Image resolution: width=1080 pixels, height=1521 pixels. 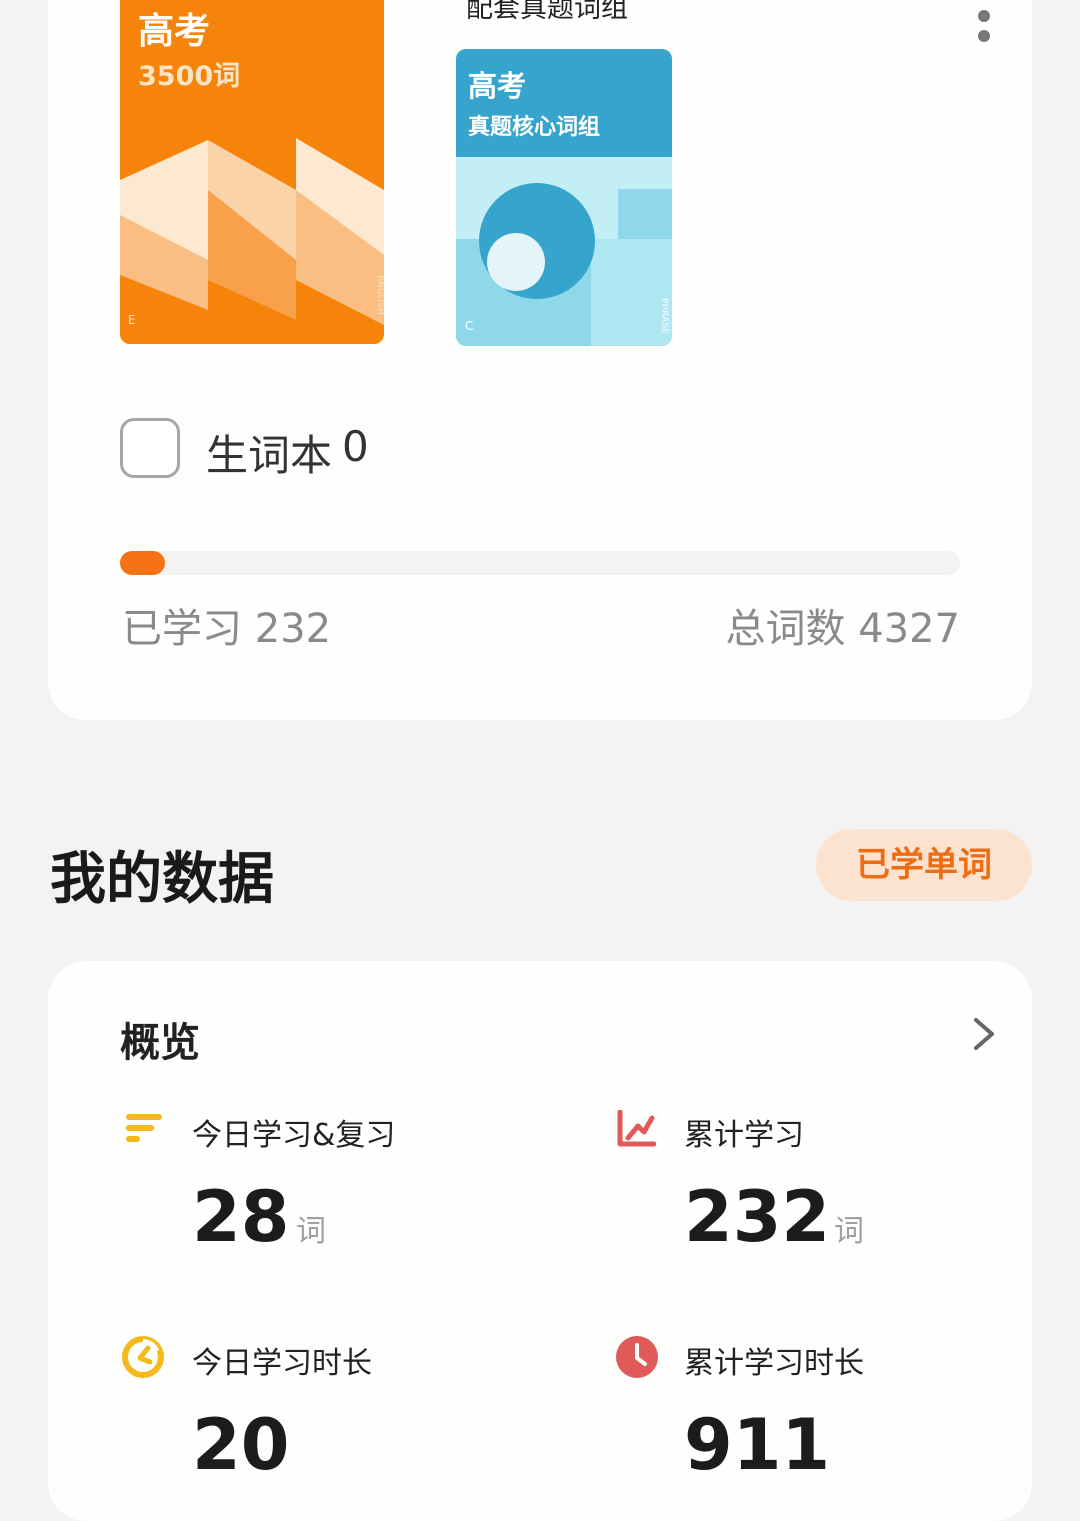 I want to click on book-cover: 高考 3500词 E ENGLISH, so click(x=252, y=172).